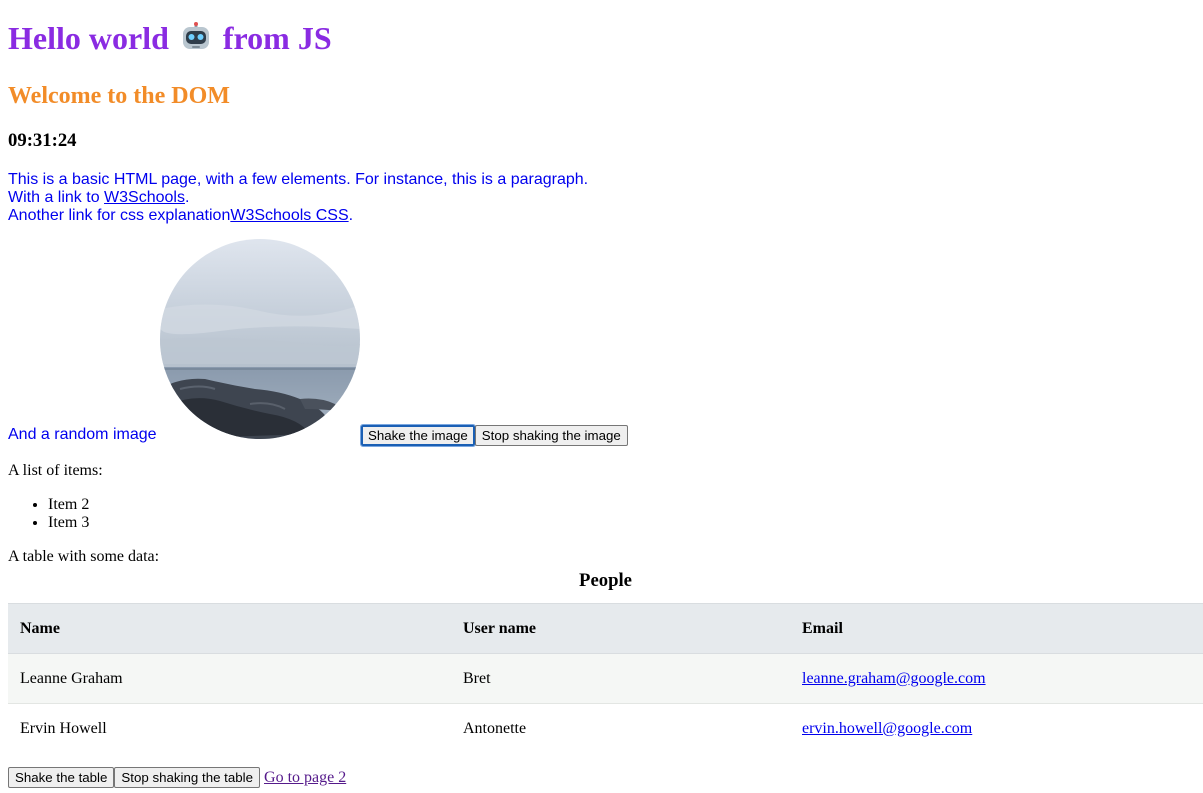  I want to click on intro-line-2-text: With a link to, so click(56, 197).